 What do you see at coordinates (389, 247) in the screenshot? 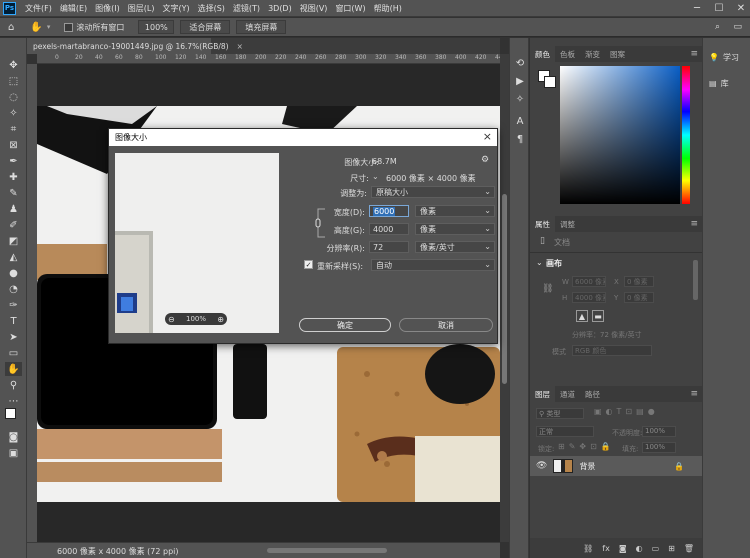
I see `resolution-input: 72` at bounding box center [389, 247].